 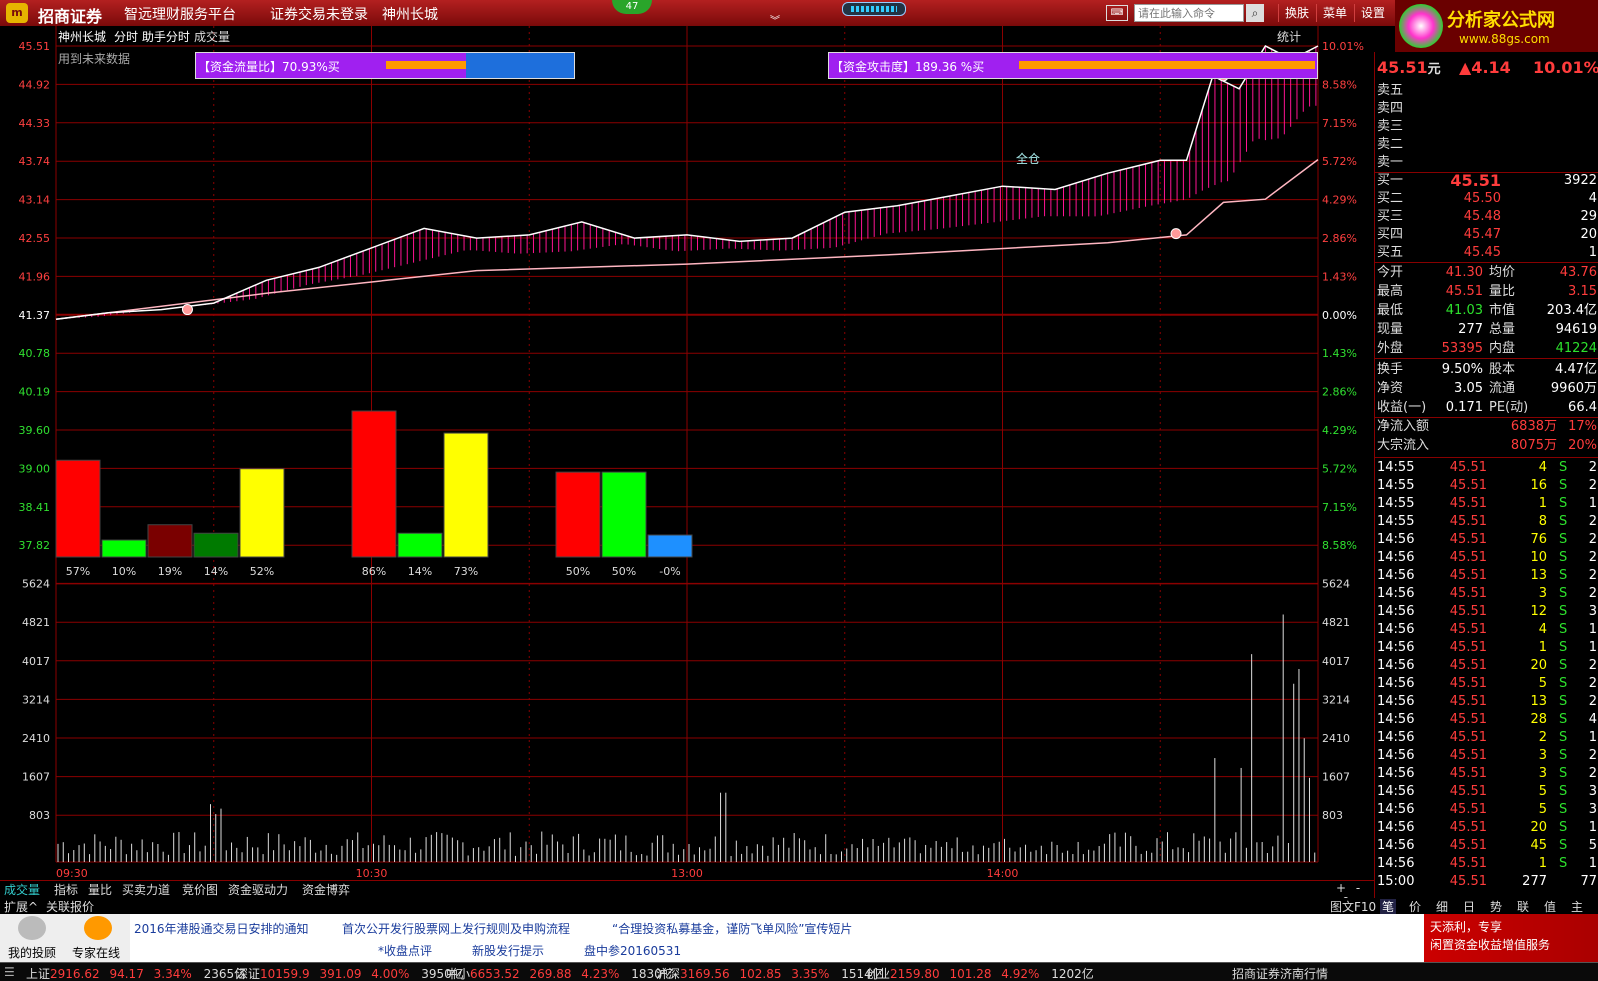 What do you see at coordinates (426, 65) in the screenshot?
I see `fund-flow-bar-buy` at bounding box center [426, 65].